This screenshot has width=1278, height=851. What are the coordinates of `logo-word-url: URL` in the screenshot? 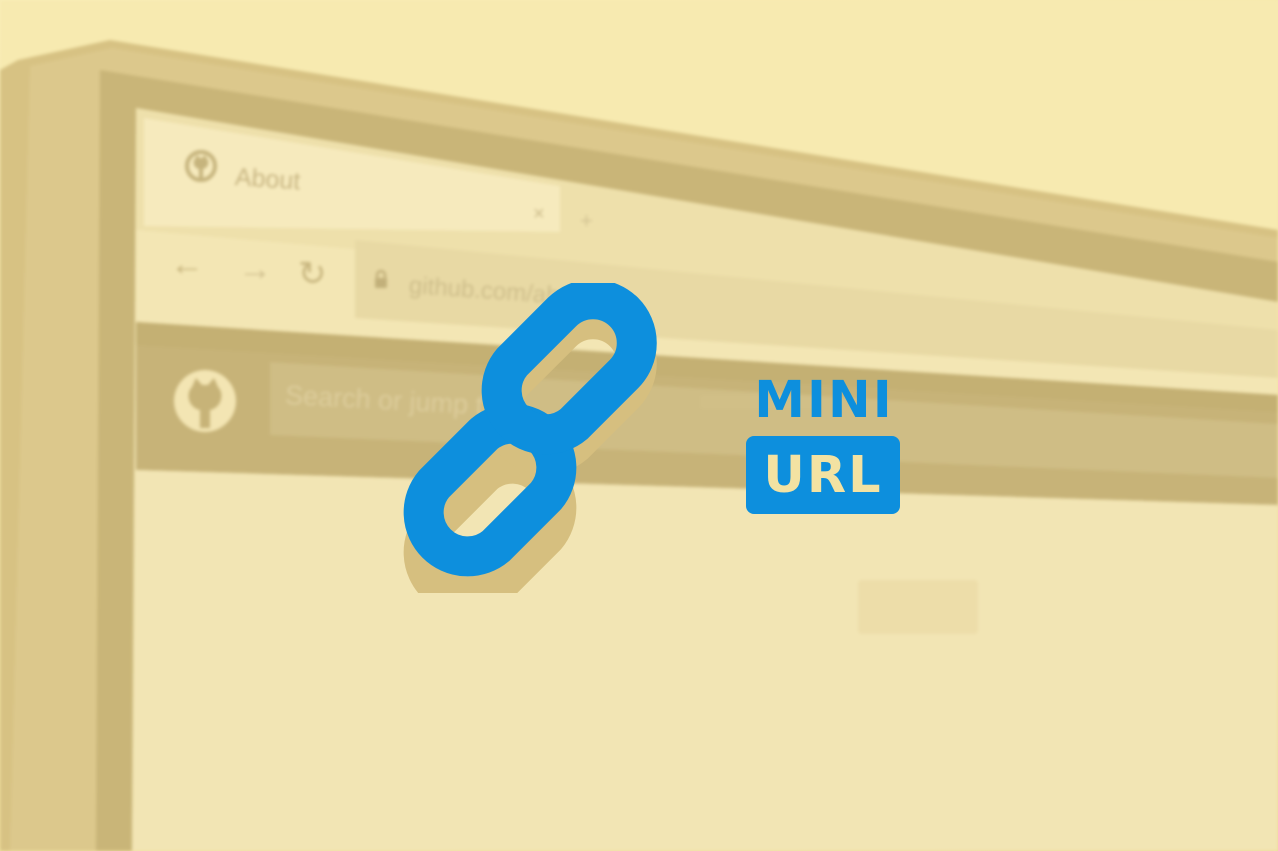 It's located at (823, 475).